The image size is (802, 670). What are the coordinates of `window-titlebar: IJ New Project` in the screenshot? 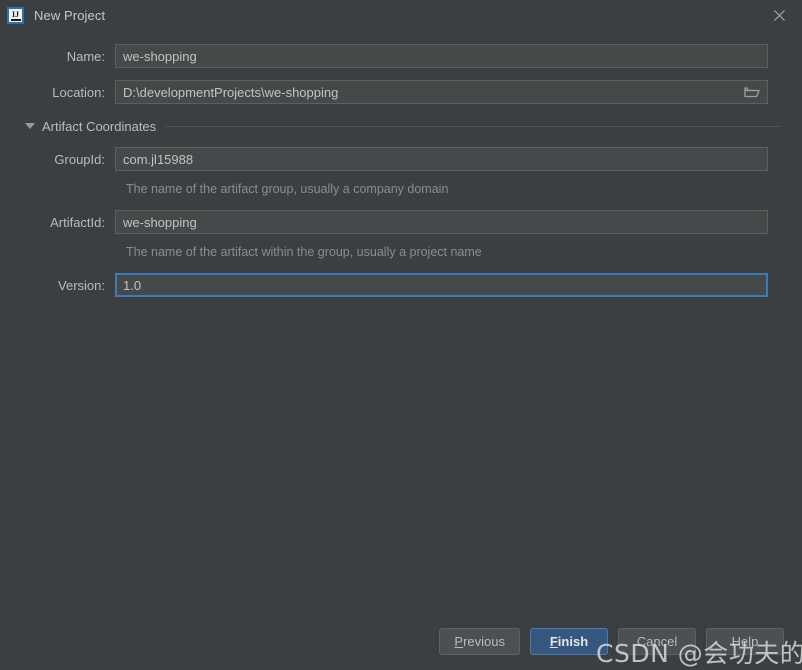 It's located at (401, 15).